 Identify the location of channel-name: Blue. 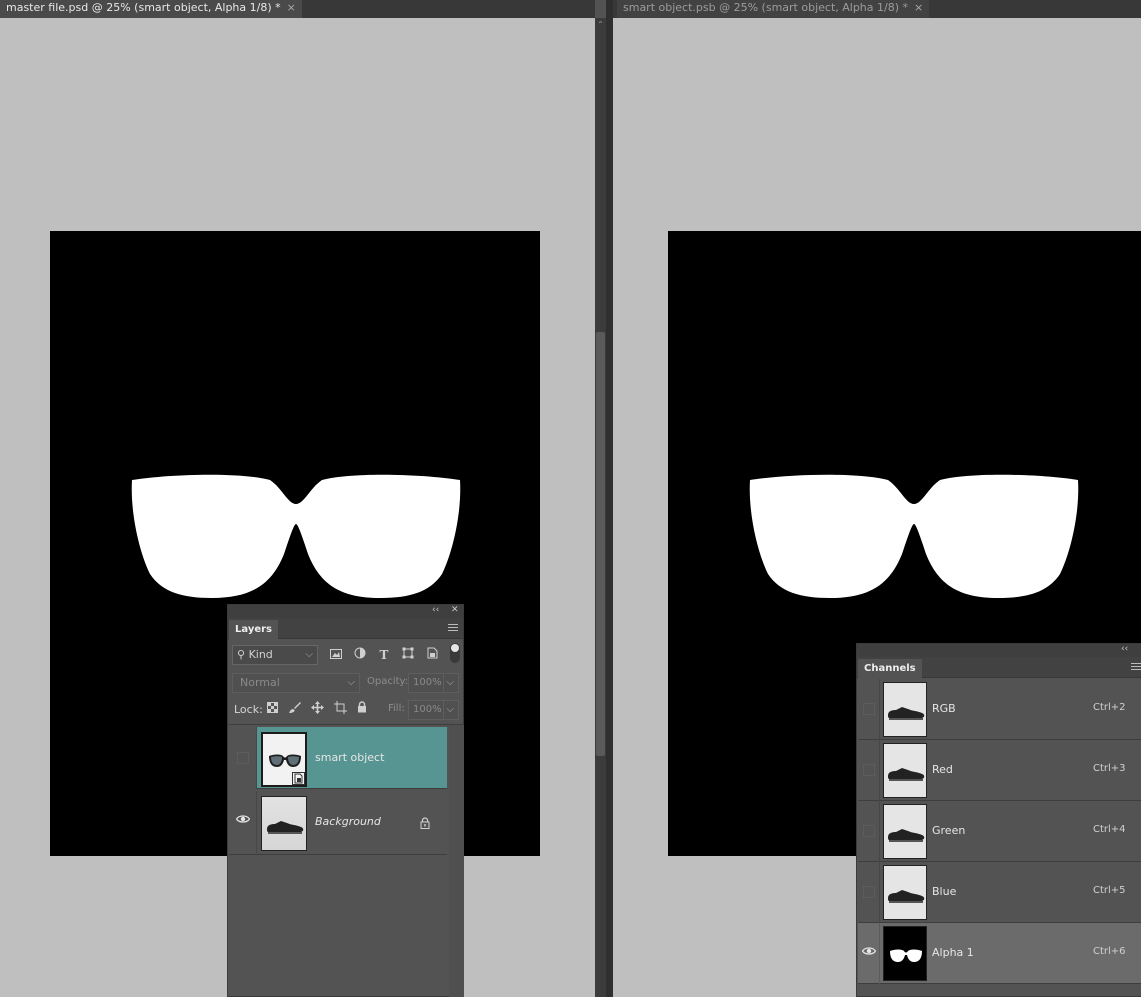
(944, 891).